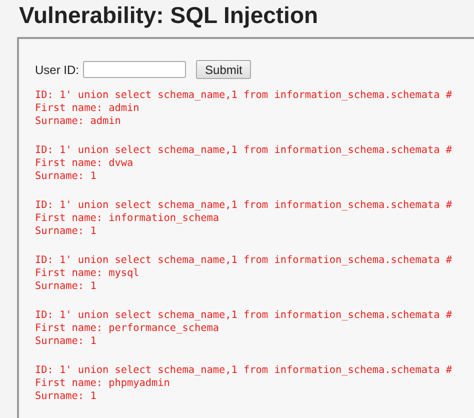 The width and height of the screenshot is (474, 418). Describe the element at coordinates (78, 121) in the screenshot. I see `surname-line: Surname: admin` at that location.